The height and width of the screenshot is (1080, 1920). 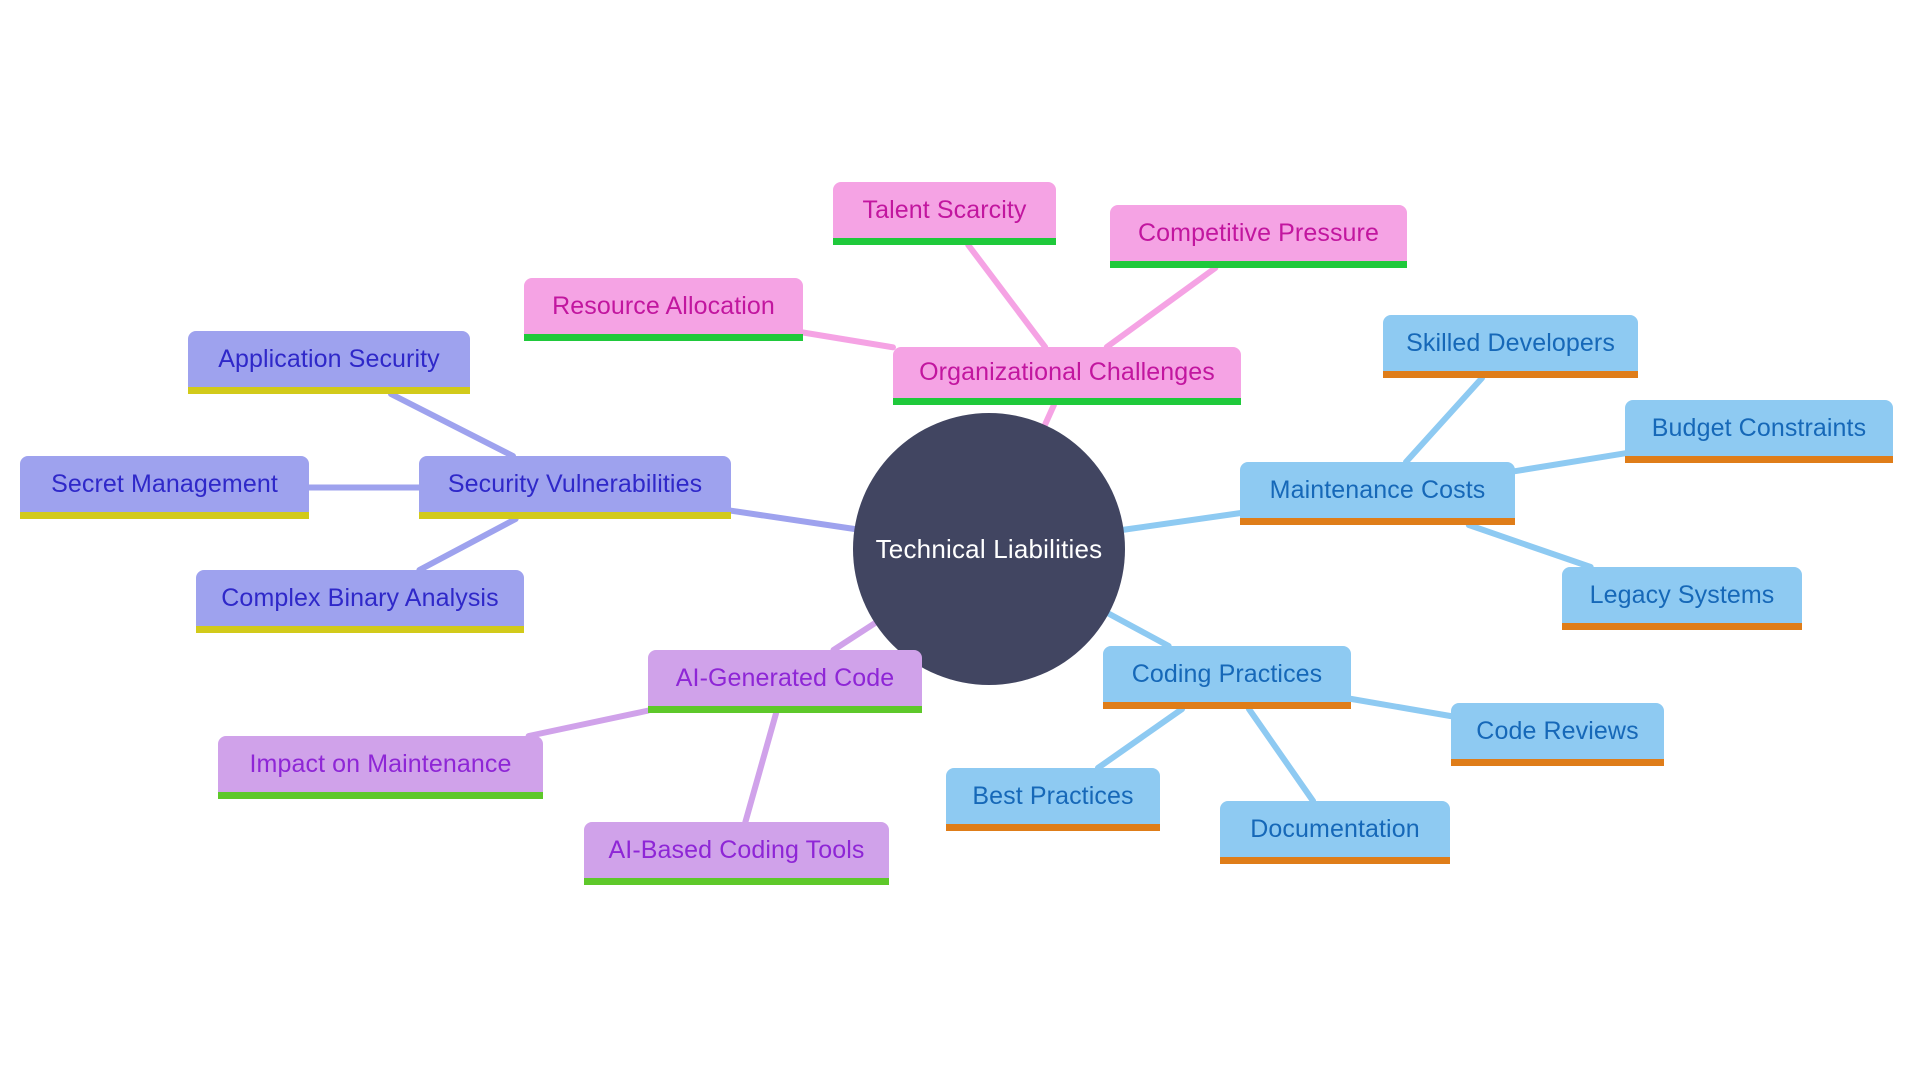 I want to click on leaf-node-talent-scarcity: Talent Scarcity, so click(x=944, y=213).